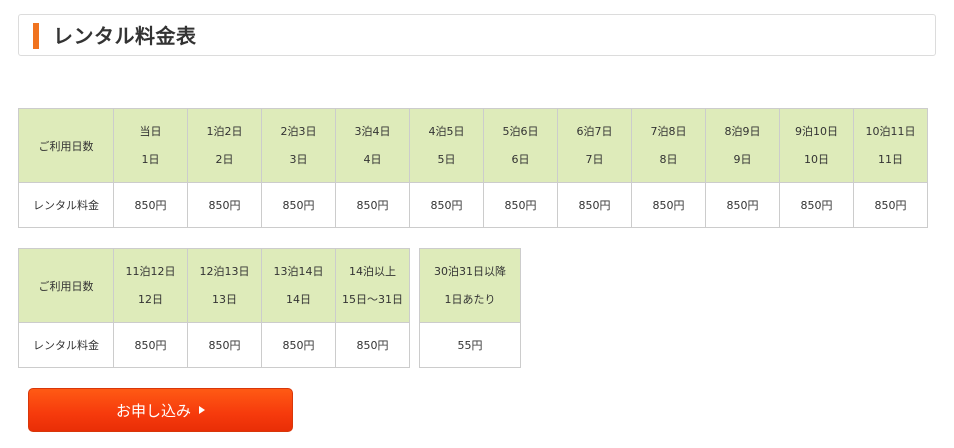 The width and height of the screenshot is (954, 448). What do you see at coordinates (446, 145) in the screenshot?
I see `plan-cell: 4泊5日 5日` at bounding box center [446, 145].